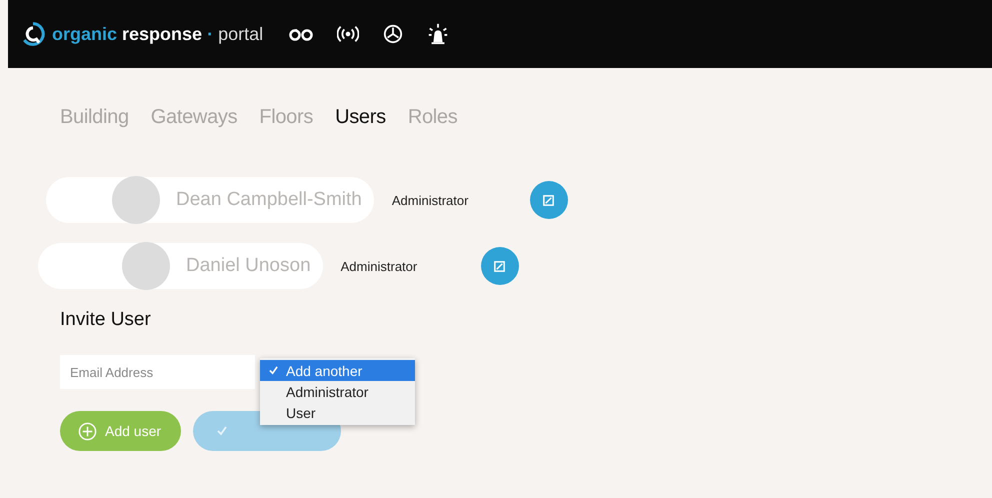  I want to click on menu-option: Add another, so click(337, 370).